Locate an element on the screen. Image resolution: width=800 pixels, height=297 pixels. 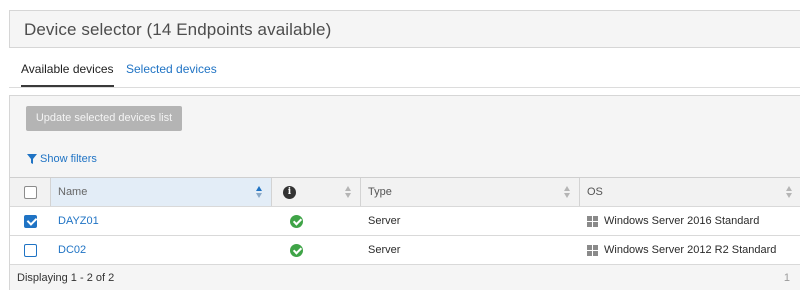
select-all-checkbox is located at coordinates (30, 192).